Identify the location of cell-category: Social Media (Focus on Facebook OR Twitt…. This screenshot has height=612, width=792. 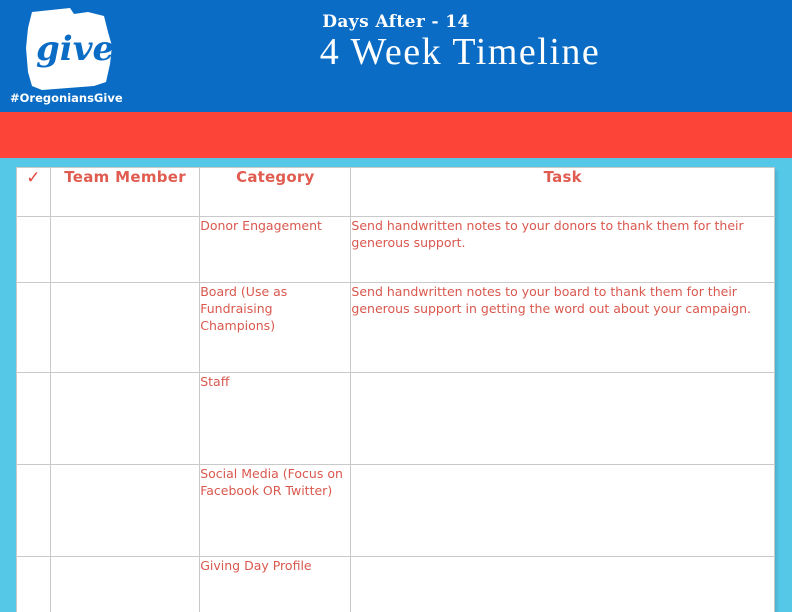
(275, 510).